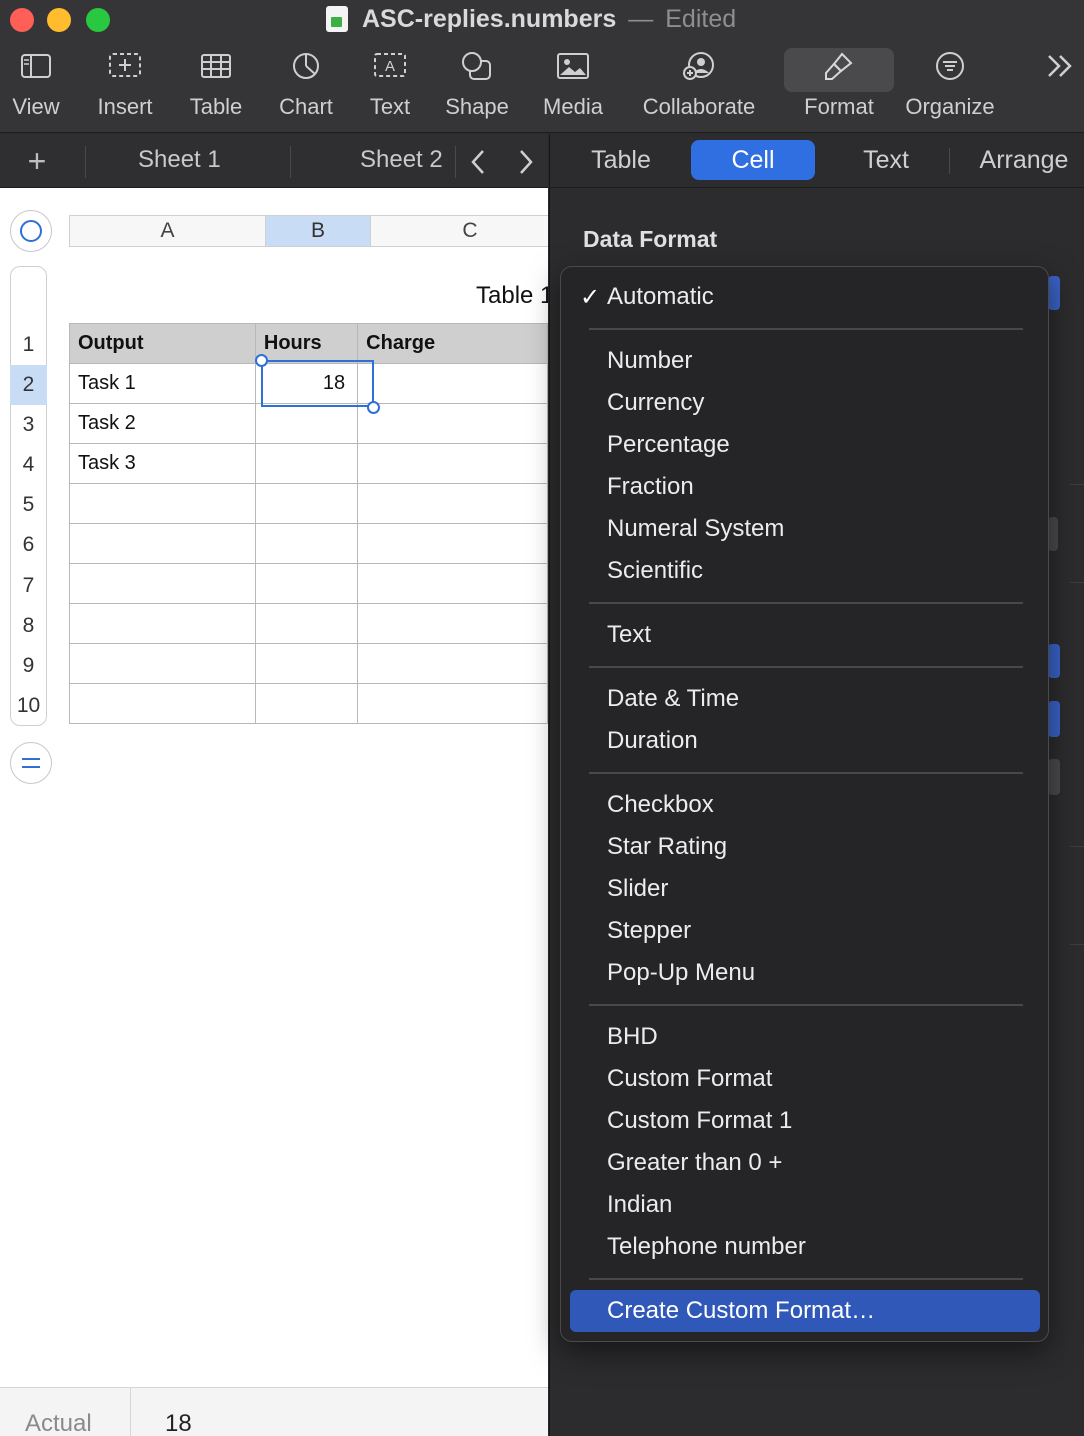  Describe the element at coordinates (573, 87) in the screenshot. I see `media-button: Media` at that location.